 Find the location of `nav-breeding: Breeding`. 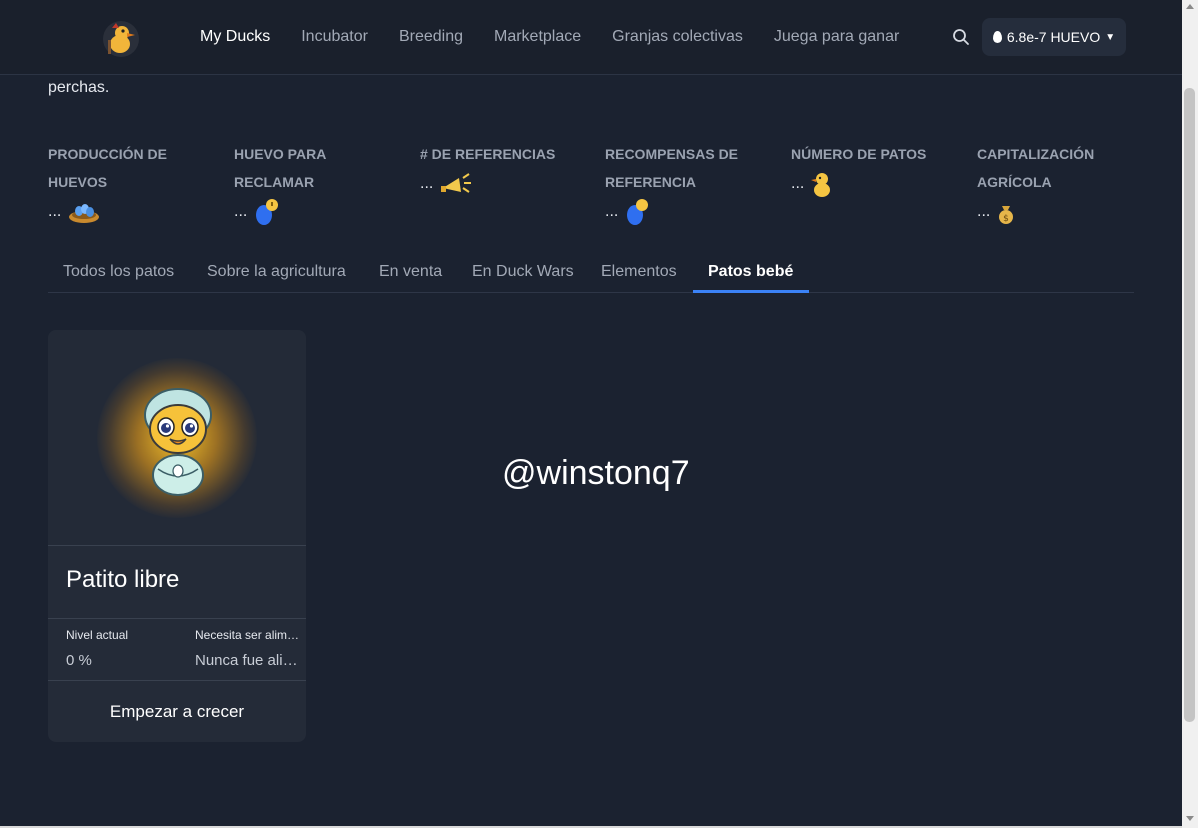

nav-breeding: Breeding is located at coordinates (431, 37).